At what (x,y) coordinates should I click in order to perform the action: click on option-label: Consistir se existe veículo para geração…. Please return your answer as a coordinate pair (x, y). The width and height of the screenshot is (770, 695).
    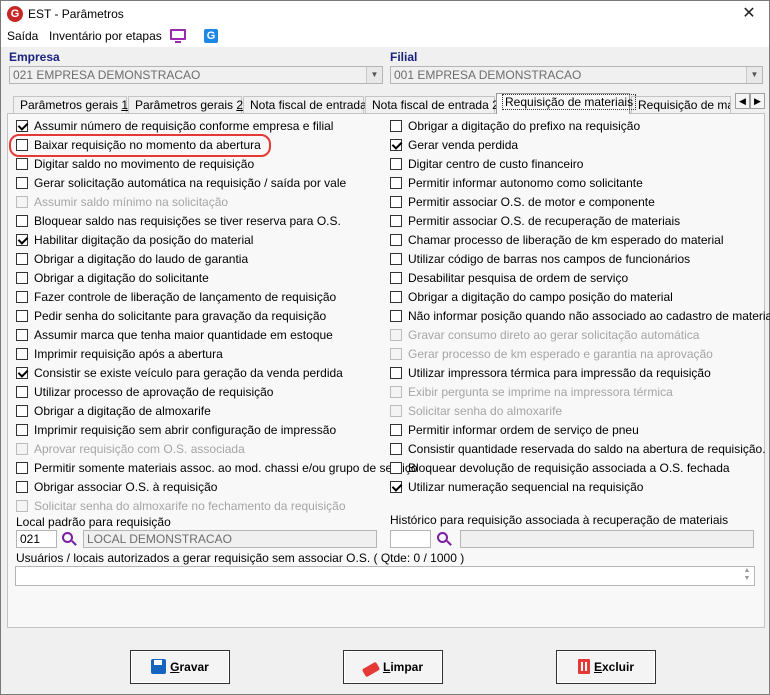
    Looking at the image, I should click on (188, 373).